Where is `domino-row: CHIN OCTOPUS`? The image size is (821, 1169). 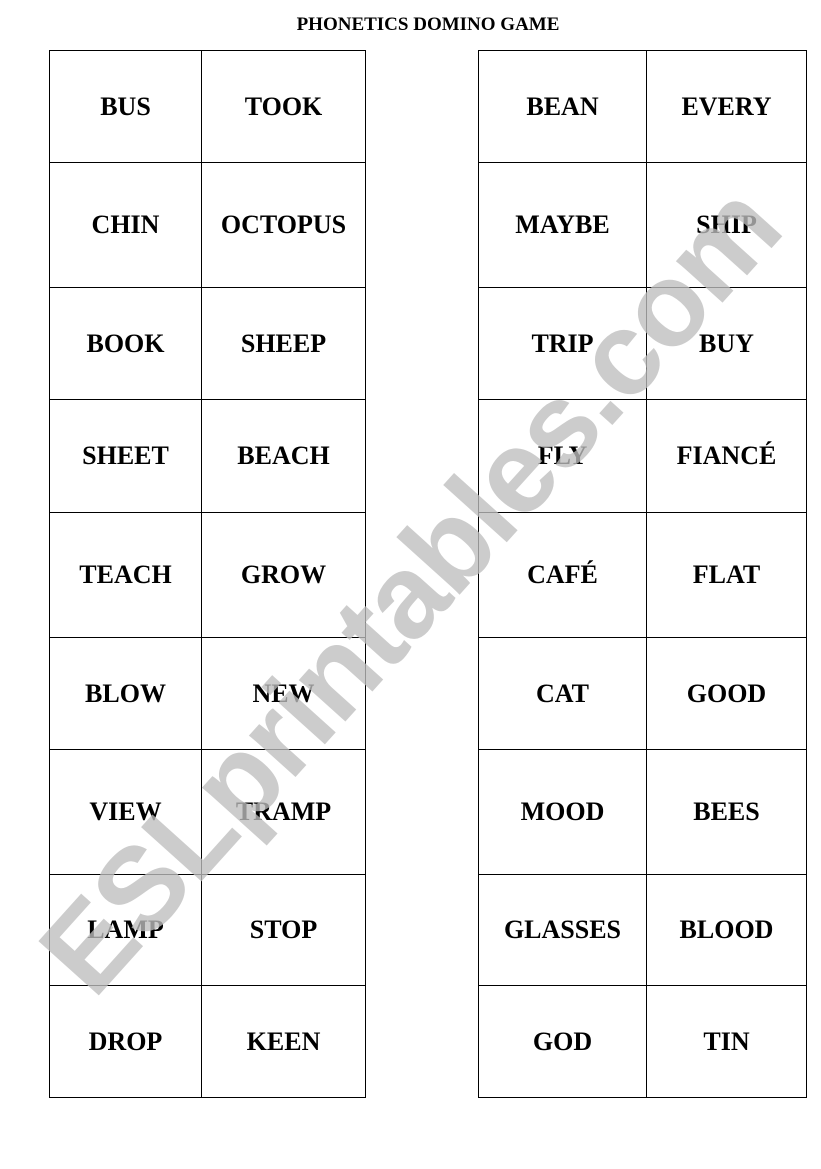 domino-row: CHIN OCTOPUS is located at coordinates (207, 225).